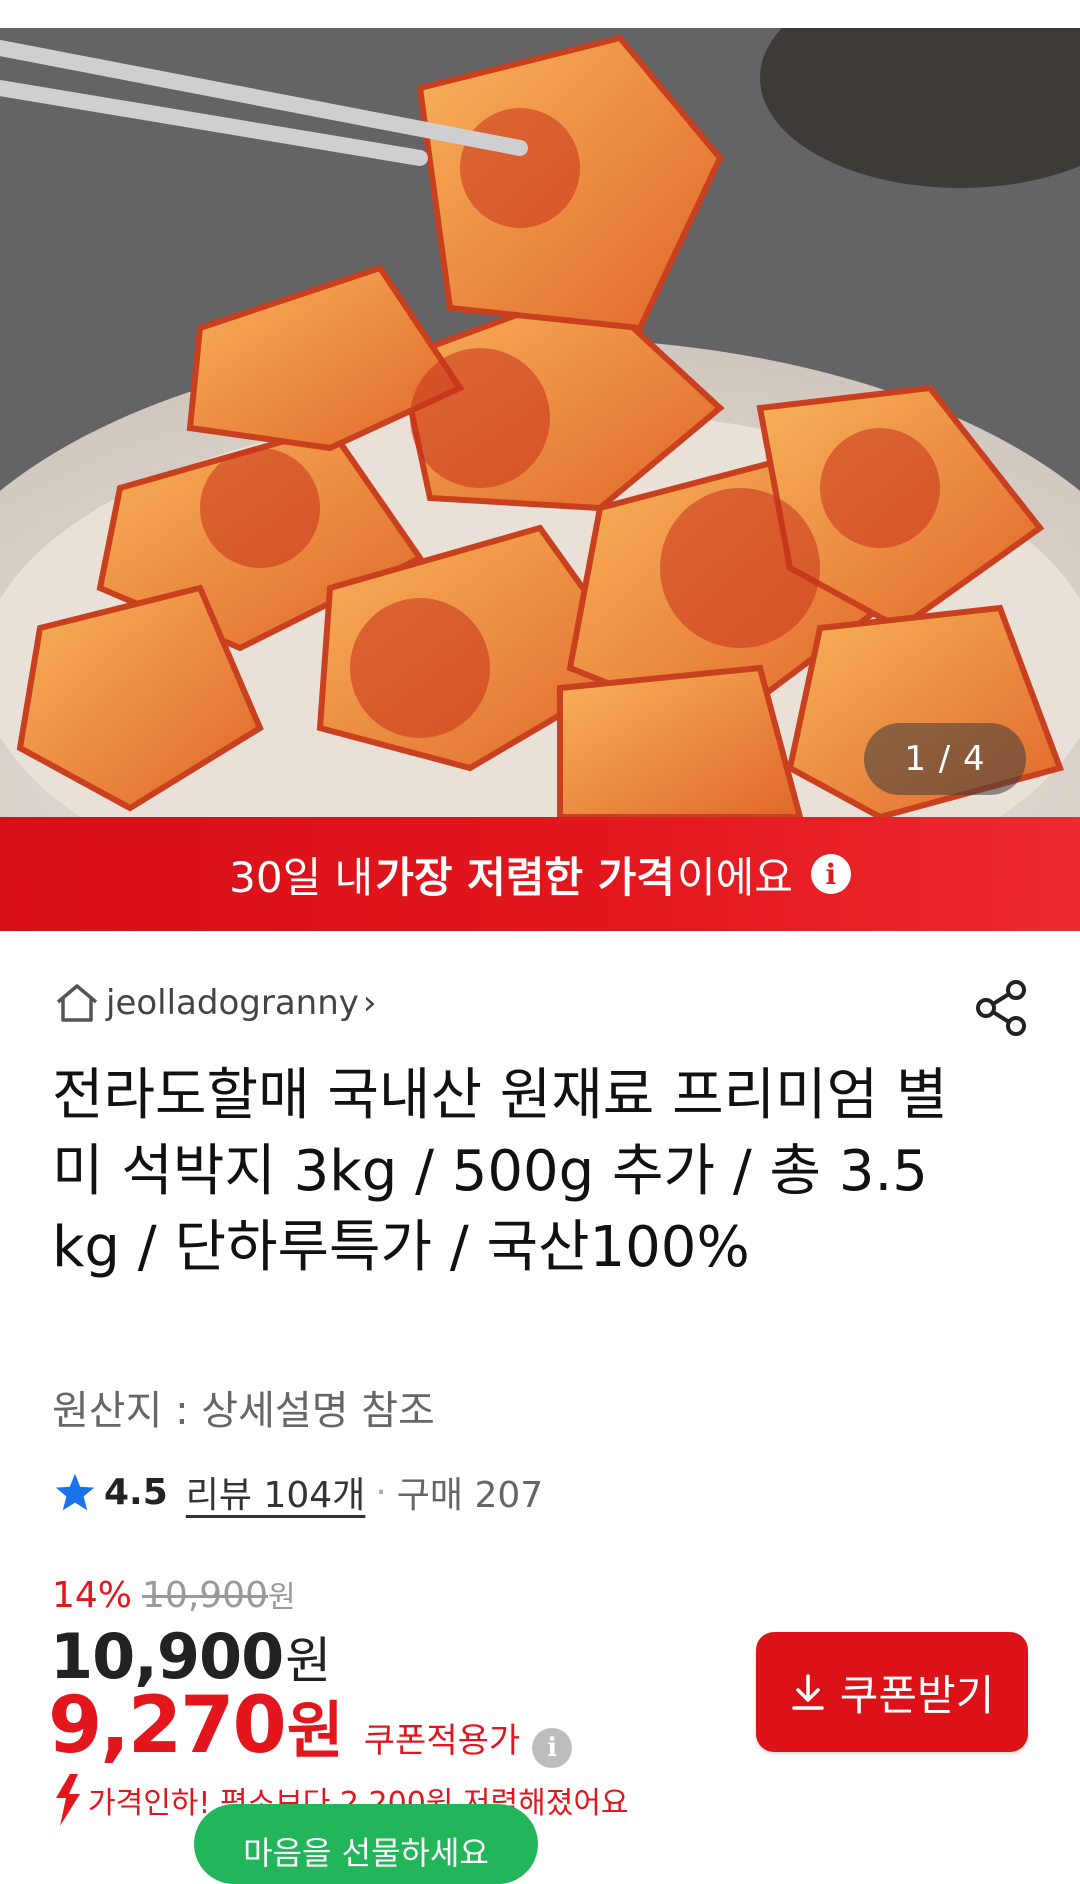  I want to click on get-coupon-button: 쿠폰받기, so click(892, 1692).